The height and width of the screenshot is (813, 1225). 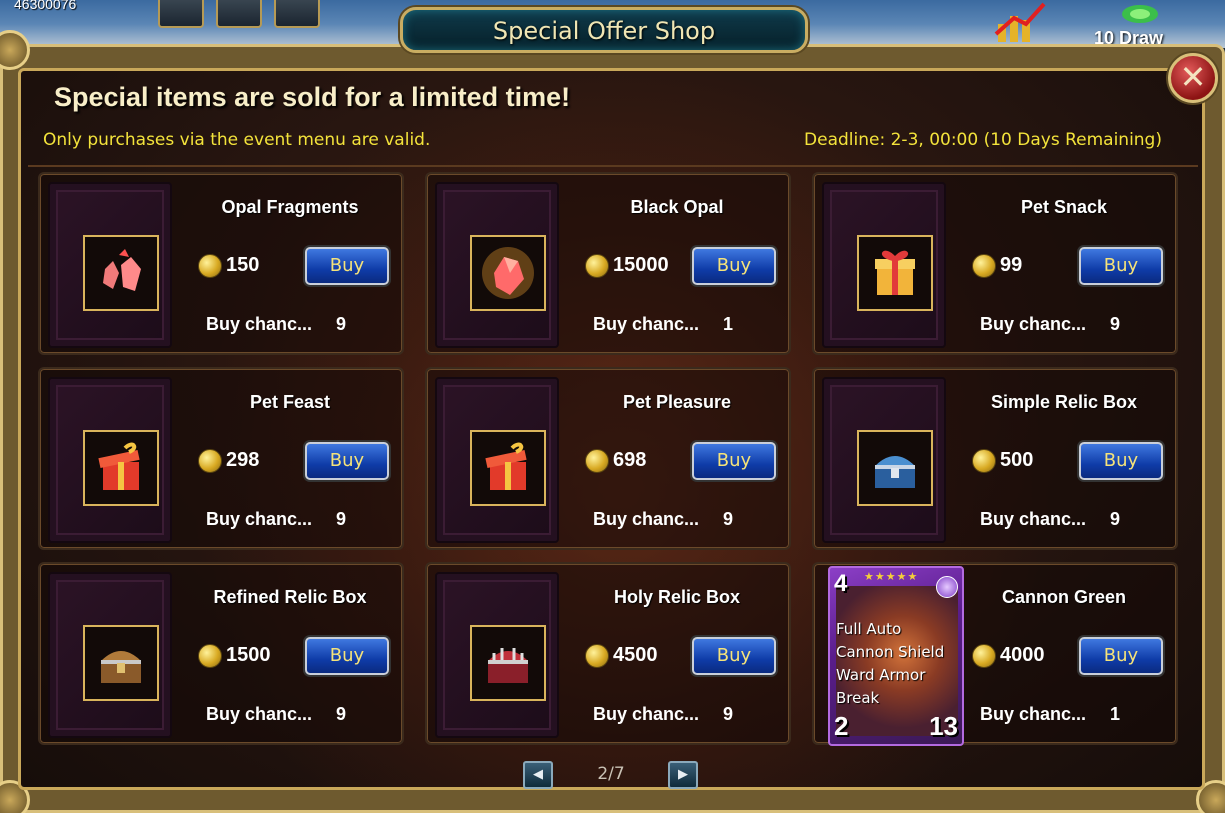 I want to click on wooden-chest-icon, so click(x=121, y=663).